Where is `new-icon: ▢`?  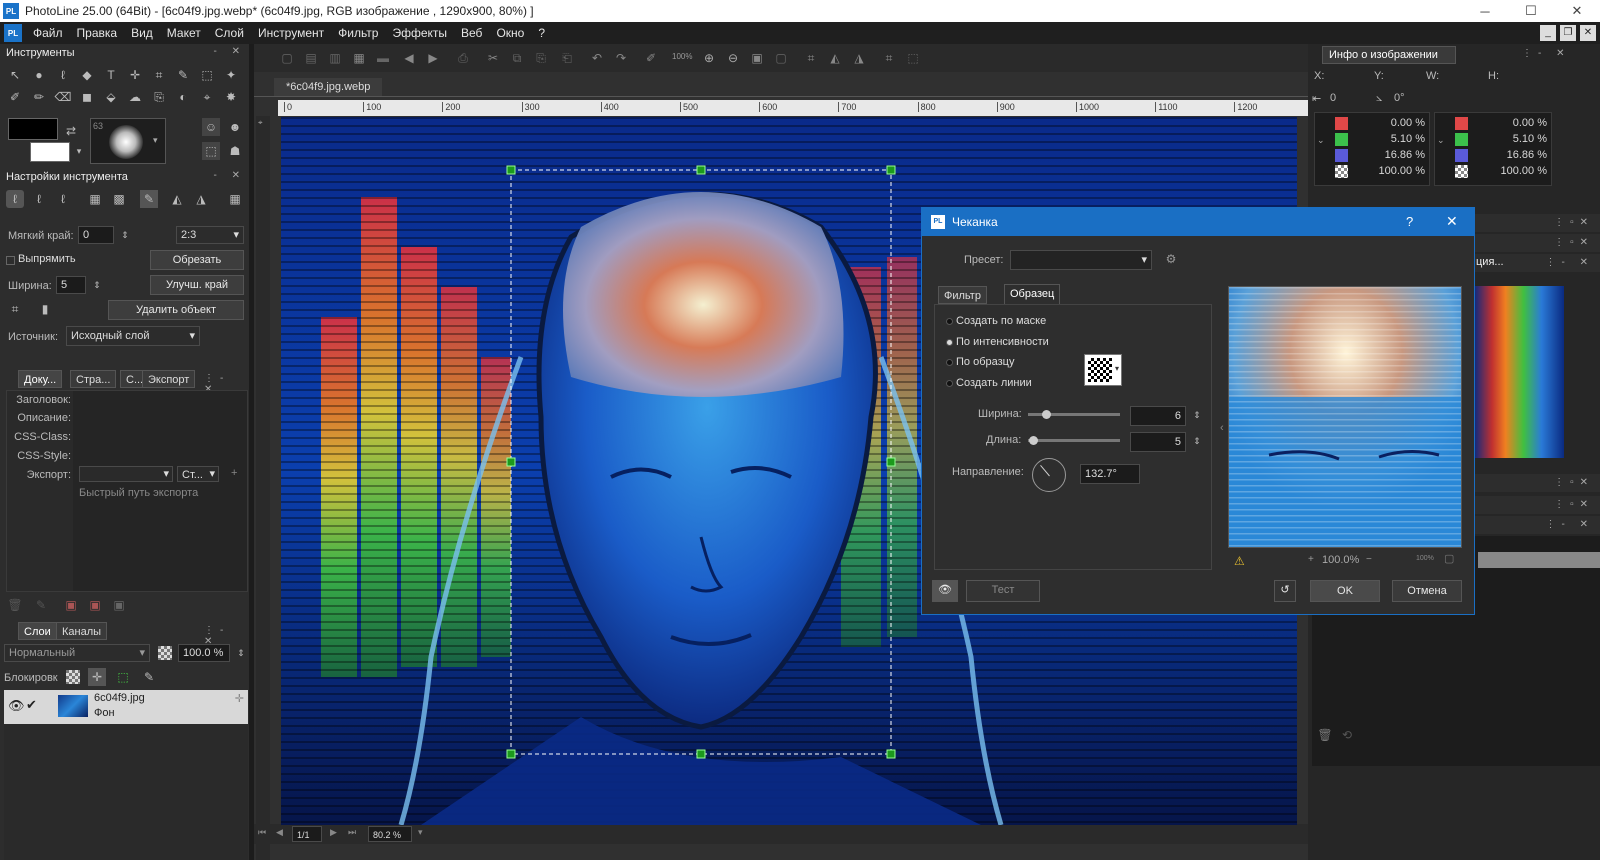 new-icon: ▢ is located at coordinates (287, 58).